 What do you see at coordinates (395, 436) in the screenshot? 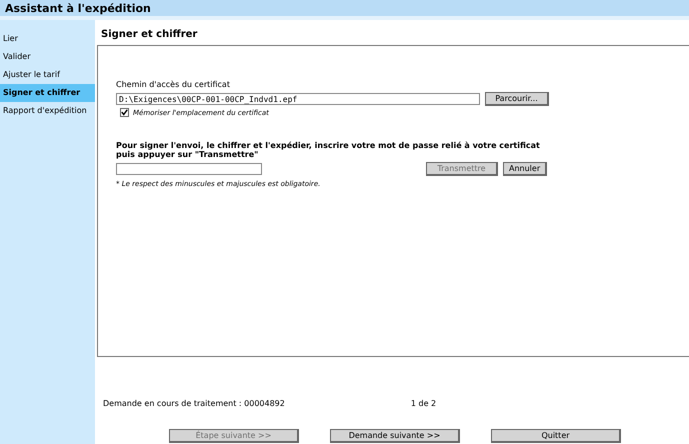
I see `nav-button: Demande suivante >>` at bounding box center [395, 436].